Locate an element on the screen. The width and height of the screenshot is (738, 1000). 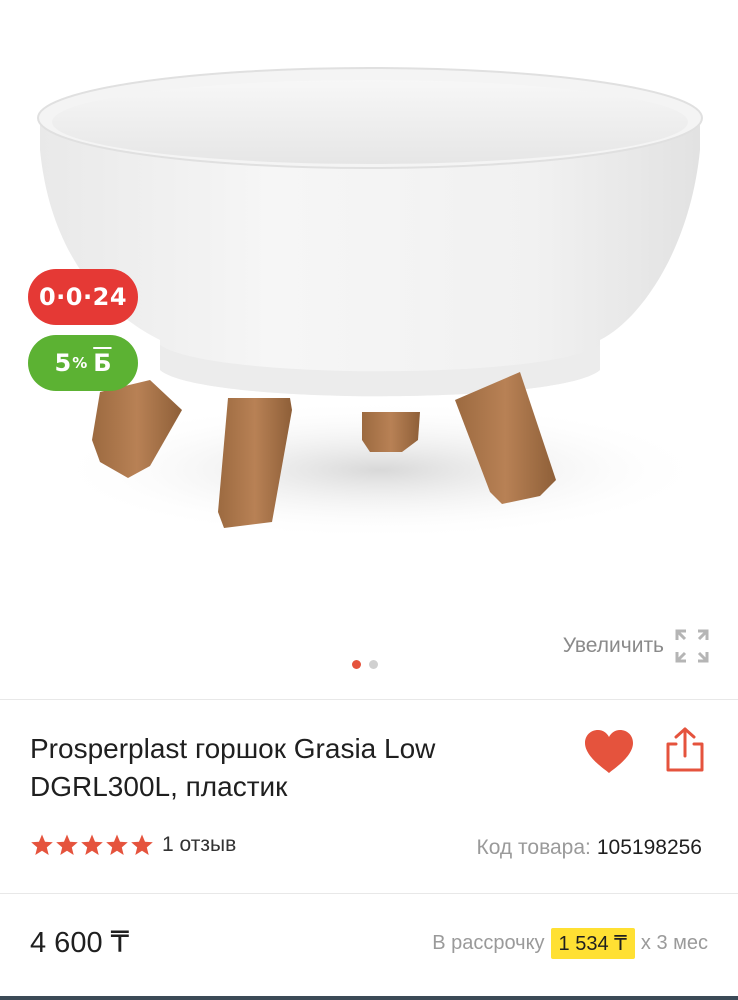
product-title-line1: Prosperplast горшок Grasia Low is located at coordinates (233, 748).